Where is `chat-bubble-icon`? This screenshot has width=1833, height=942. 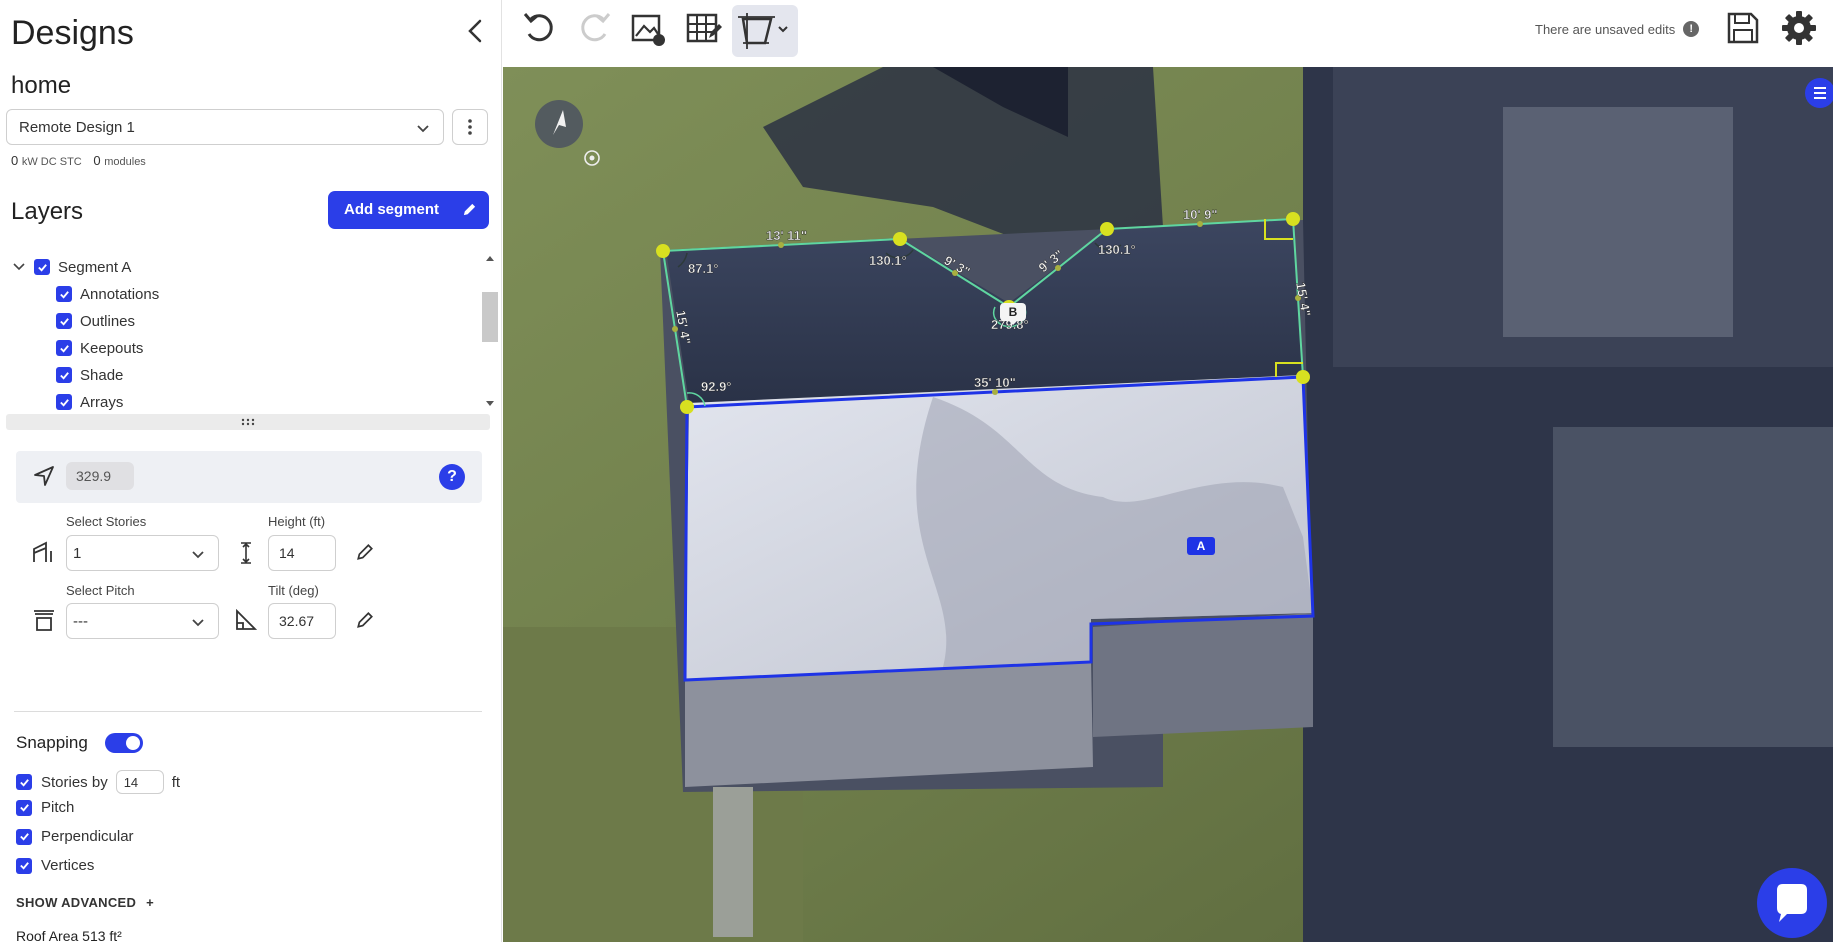 chat-bubble-icon is located at coordinates (1792, 903).